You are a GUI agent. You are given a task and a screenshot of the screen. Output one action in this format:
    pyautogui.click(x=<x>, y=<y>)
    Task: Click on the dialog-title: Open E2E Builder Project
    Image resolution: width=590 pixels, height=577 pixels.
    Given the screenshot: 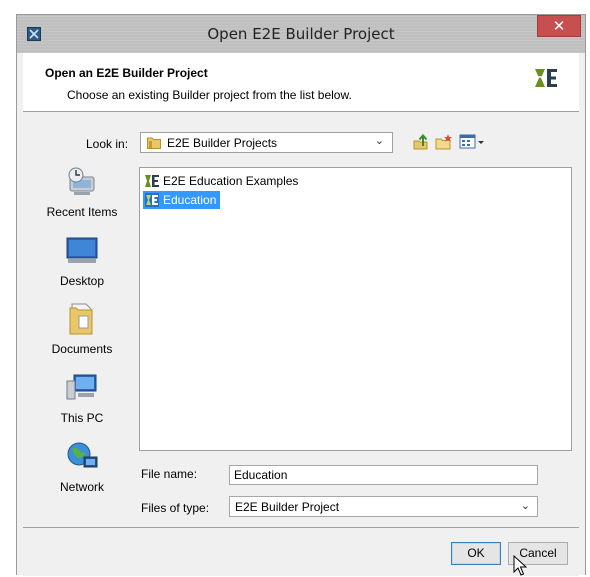 What is the action you would take?
    pyautogui.click(x=301, y=34)
    